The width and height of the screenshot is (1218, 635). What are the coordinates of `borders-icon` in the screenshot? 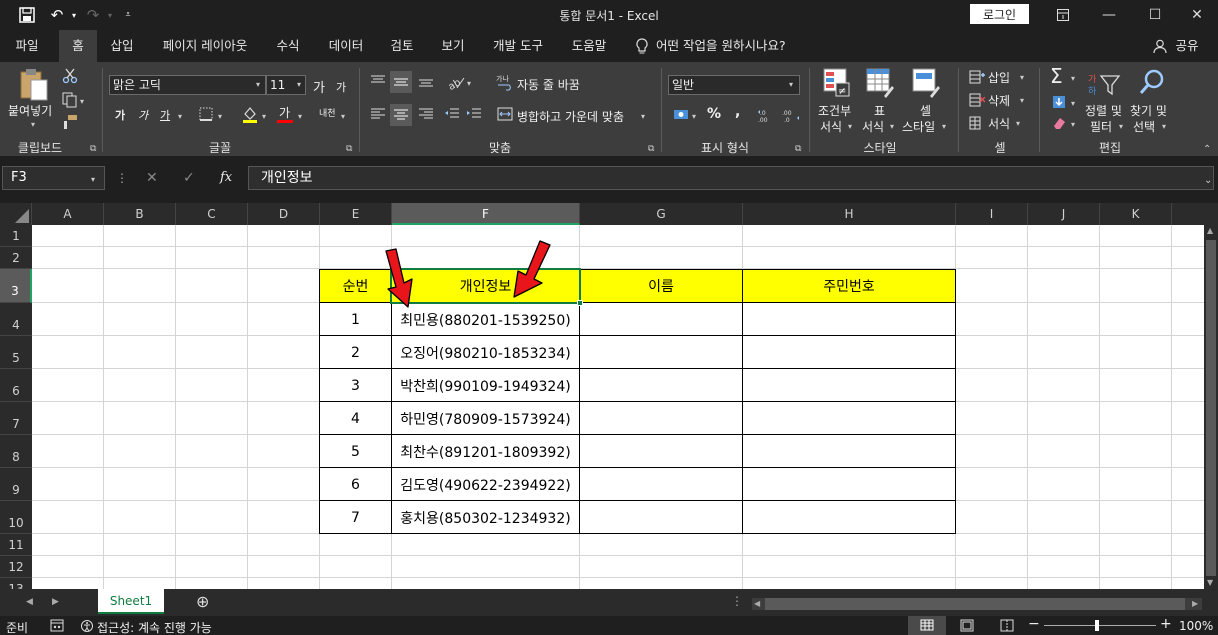 It's located at (206, 115).